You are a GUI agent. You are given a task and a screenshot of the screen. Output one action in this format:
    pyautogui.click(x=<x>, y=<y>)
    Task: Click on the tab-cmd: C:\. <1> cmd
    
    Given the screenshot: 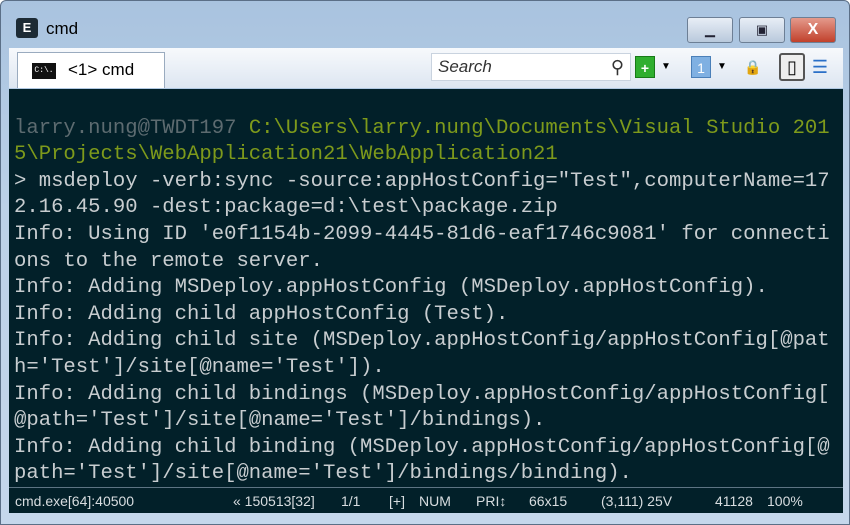 What is the action you would take?
    pyautogui.click(x=91, y=70)
    